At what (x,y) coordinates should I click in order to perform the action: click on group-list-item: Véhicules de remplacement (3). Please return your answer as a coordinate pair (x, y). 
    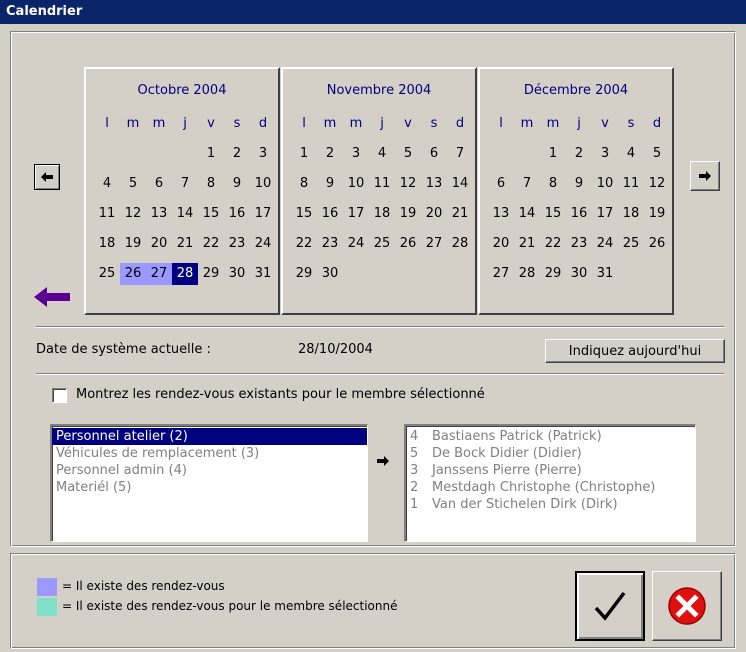
    Looking at the image, I should click on (209, 453).